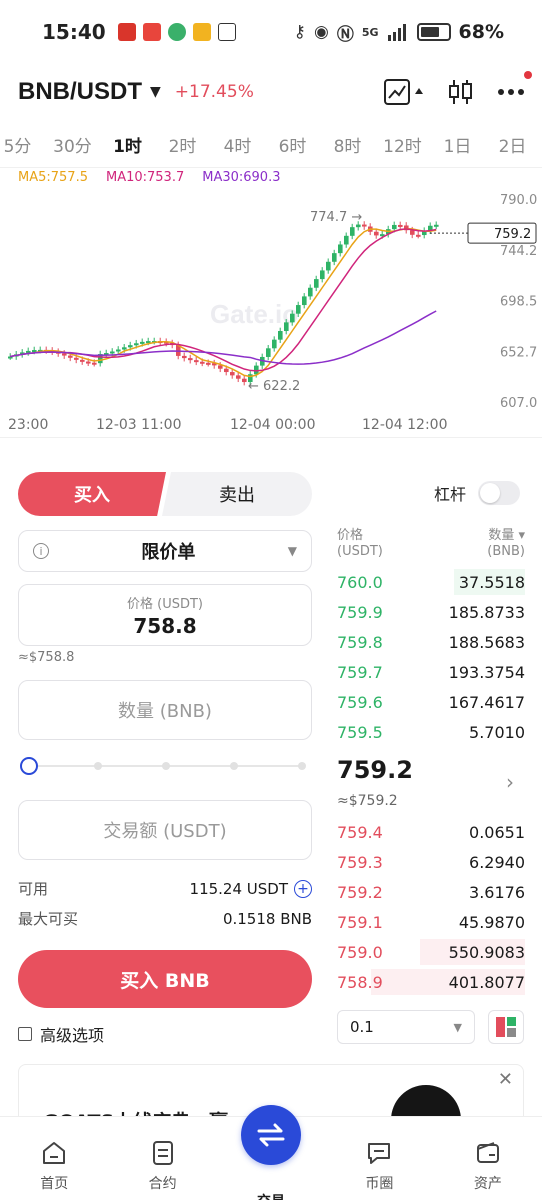 This screenshot has height=1200, width=542. I want to click on price-input: 价格 (USDT) 758.8, so click(165, 615).